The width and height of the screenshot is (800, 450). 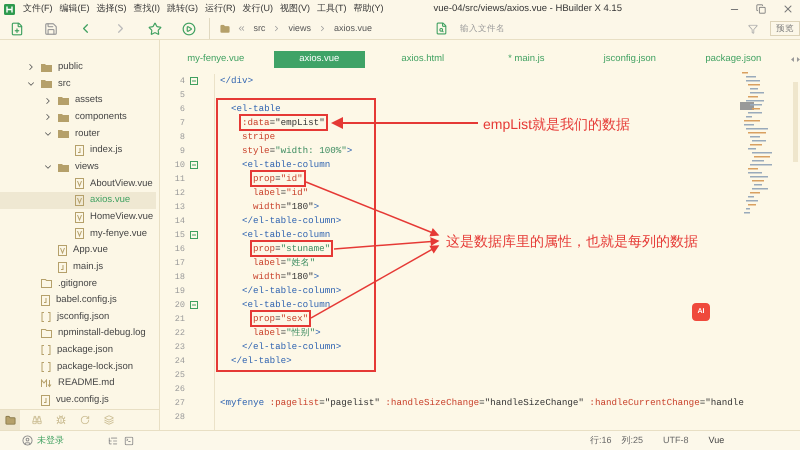 What do you see at coordinates (179, 277) in the screenshot?
I see `line-number: 18` at bounding box center [179, 277].